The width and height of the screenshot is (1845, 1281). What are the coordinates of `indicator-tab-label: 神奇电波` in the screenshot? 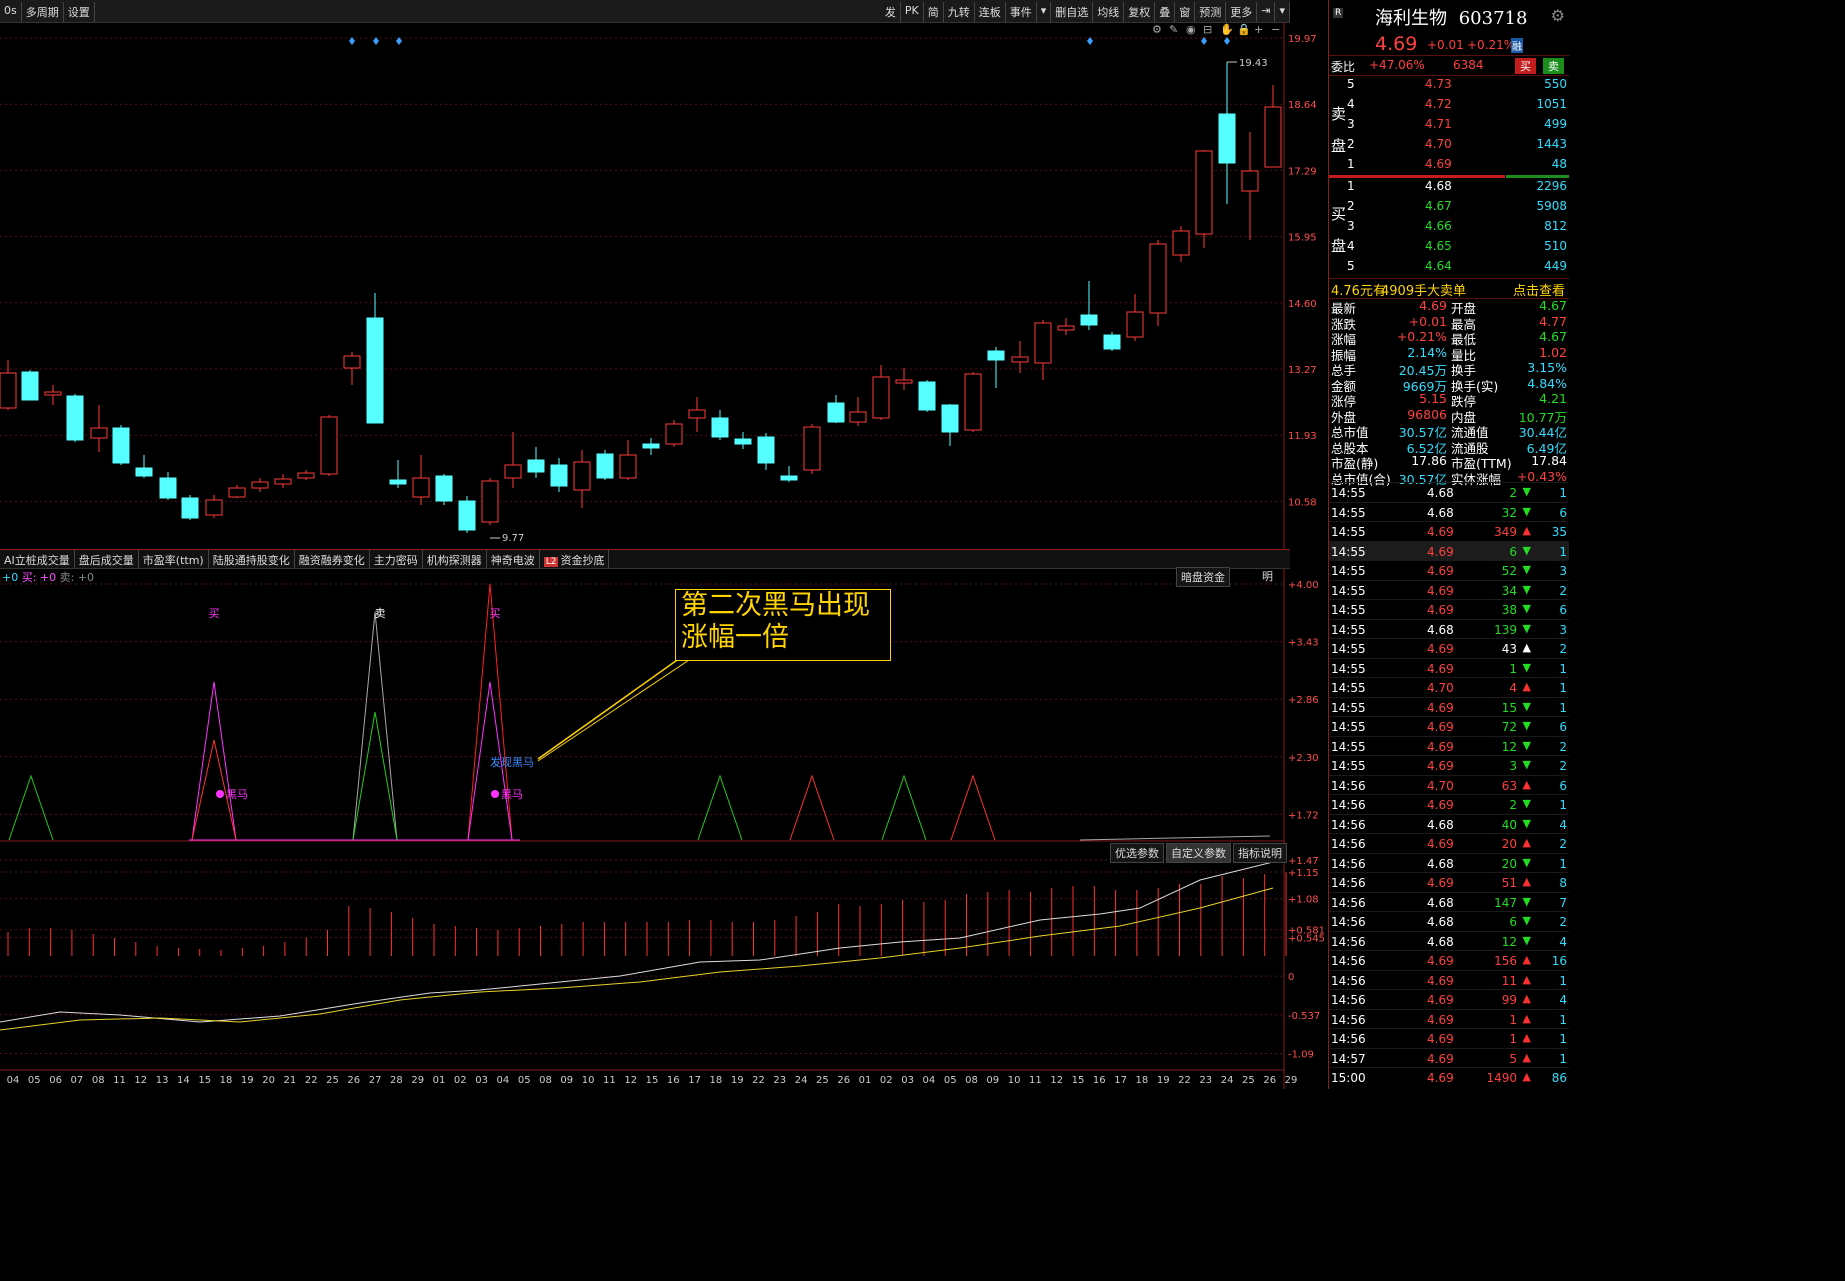 It's located at (512, 560).